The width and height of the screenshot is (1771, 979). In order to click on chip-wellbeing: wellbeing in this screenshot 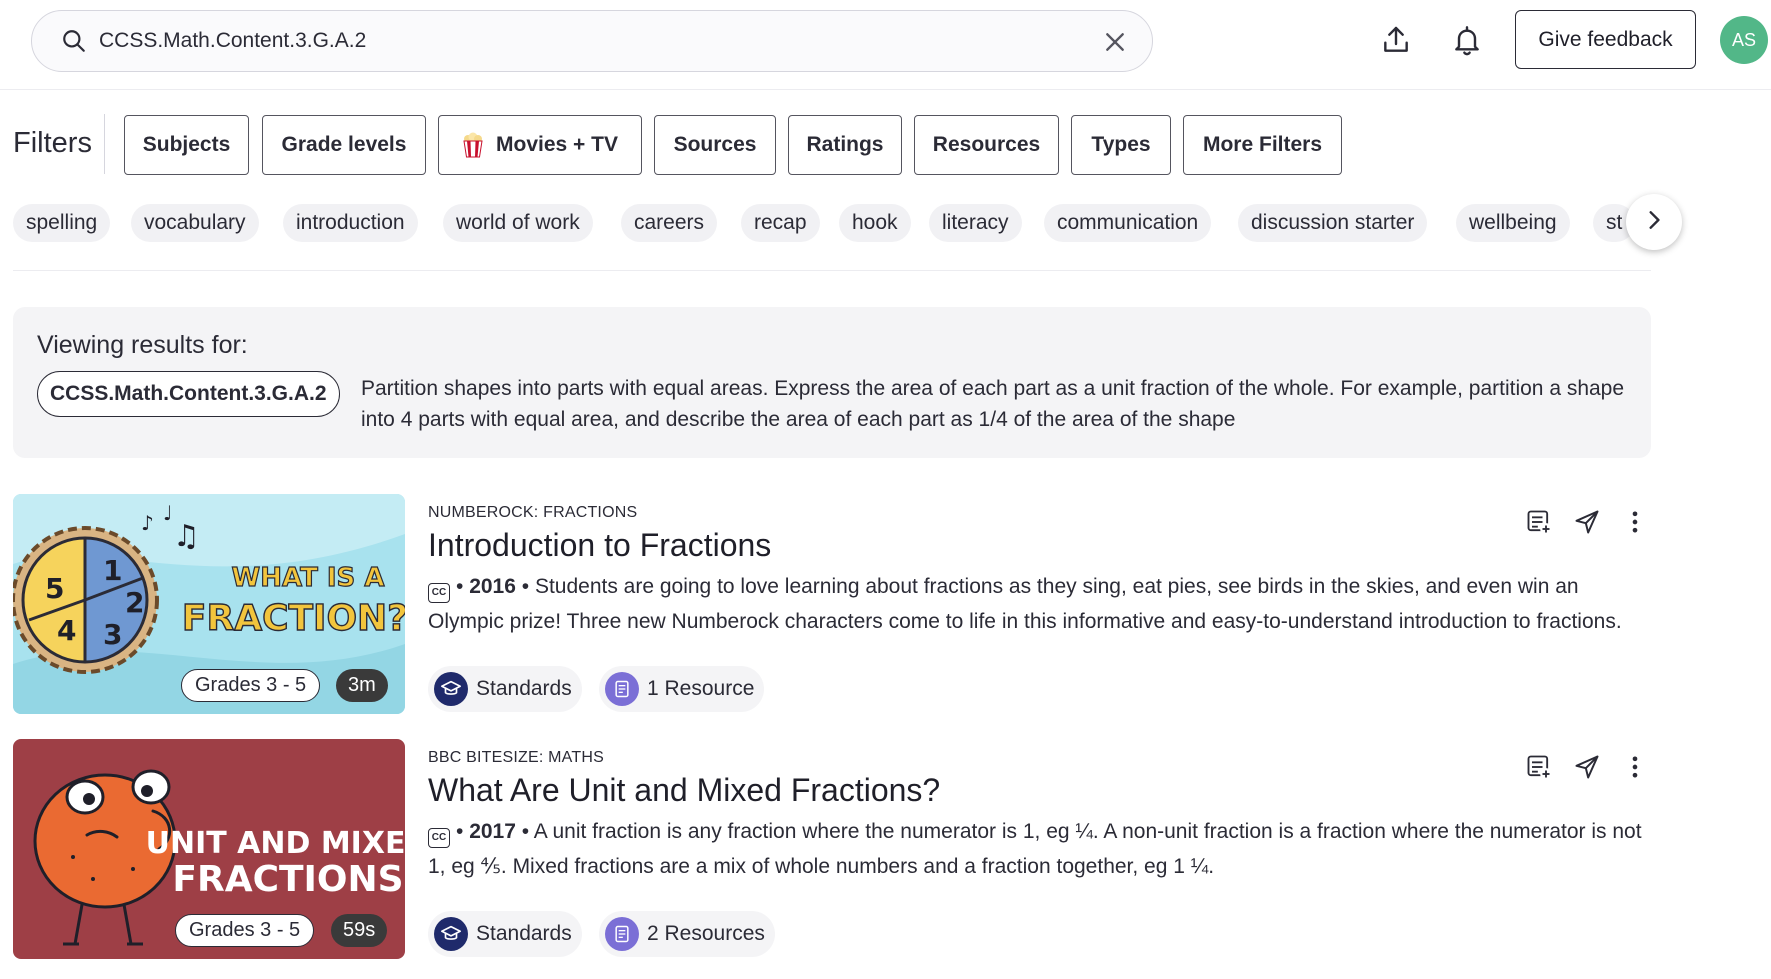, I will do `click(1513, 223)`.